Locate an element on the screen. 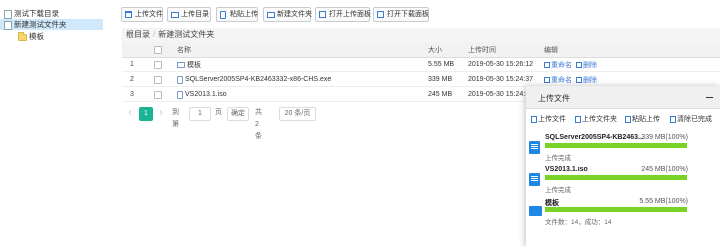 This screenshot has height=247, width=720. breadcrumb-current: 新建测试文件夹 is located at coordinates (186, 34).